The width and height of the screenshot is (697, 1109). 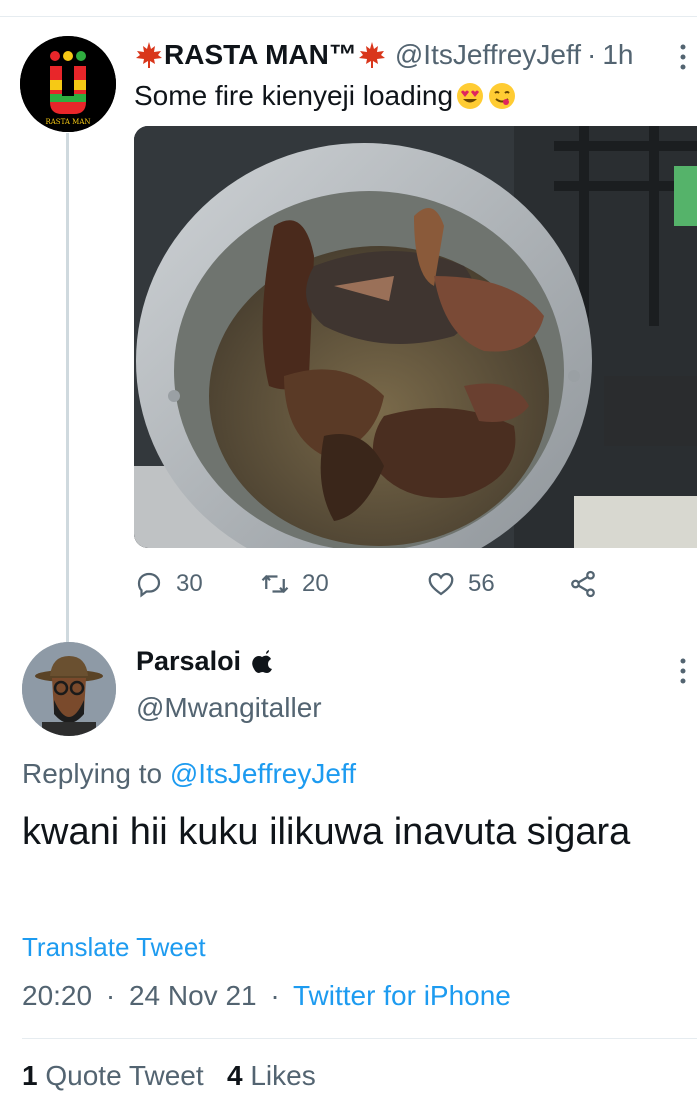 I want to click on tweet2-display-name-row: Parsaloi, so click(x=204, y=661).